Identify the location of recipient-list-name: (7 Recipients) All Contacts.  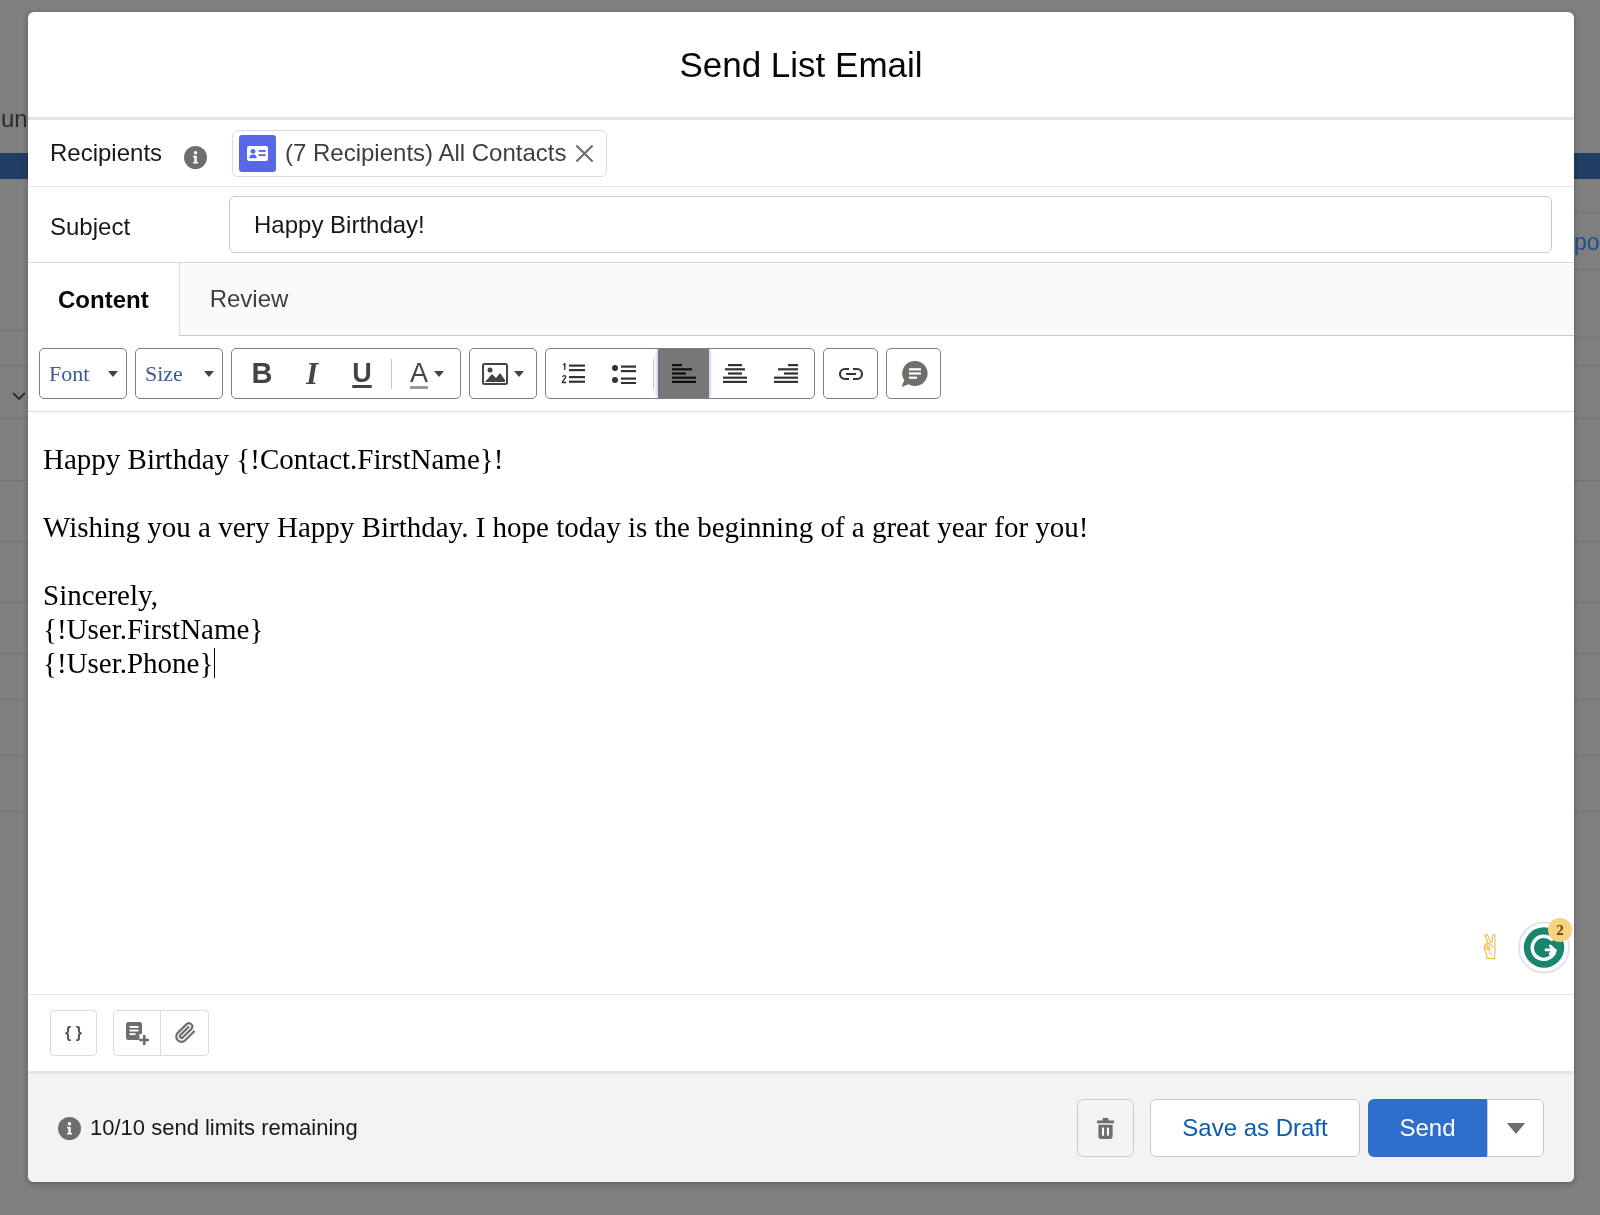
(426, 153).